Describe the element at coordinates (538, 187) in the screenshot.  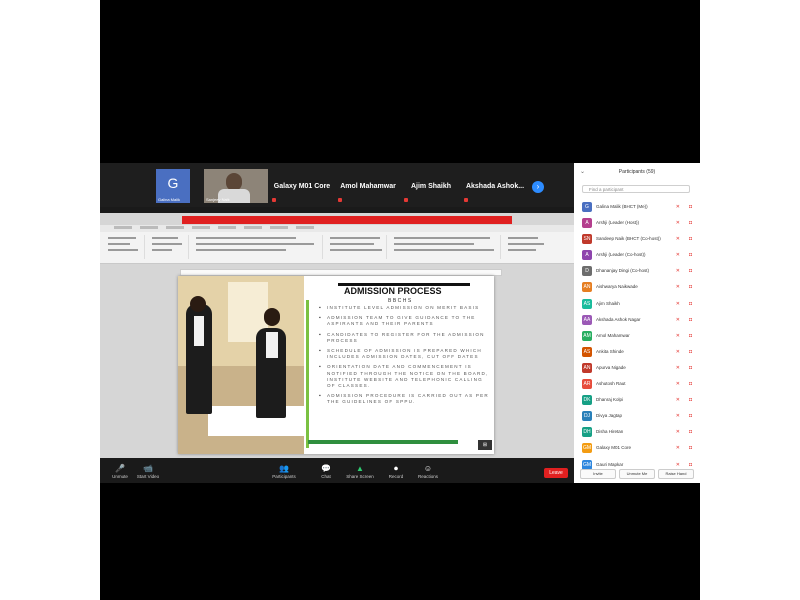
I see `next-page-arrow-icon: ›` at that location.